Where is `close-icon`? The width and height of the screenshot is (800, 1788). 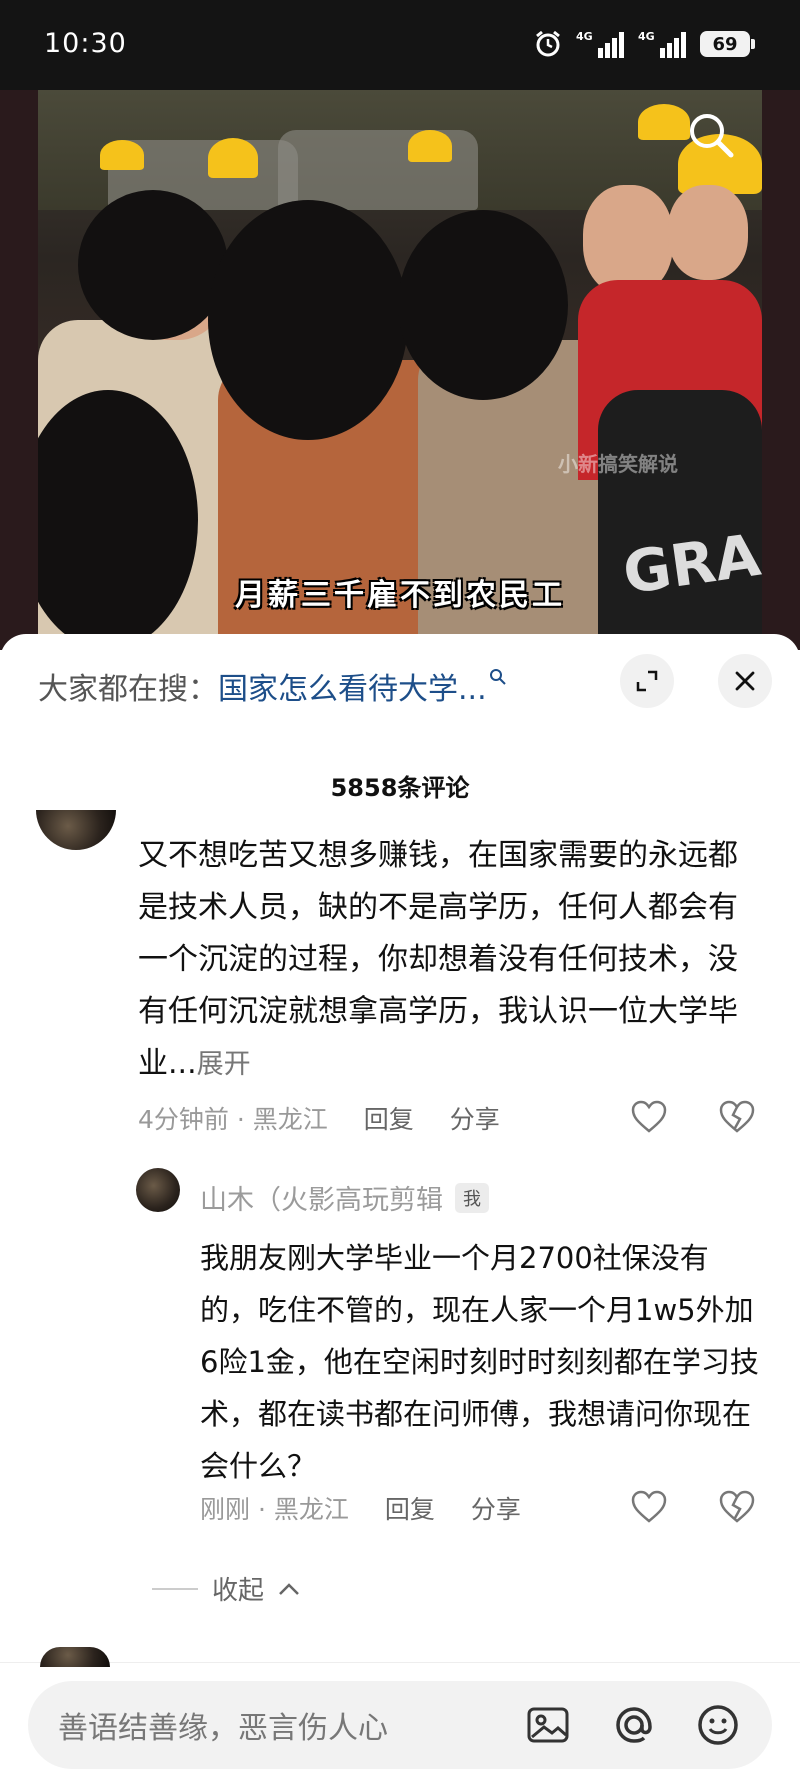 close-icon is located at coordinates (745, 681).